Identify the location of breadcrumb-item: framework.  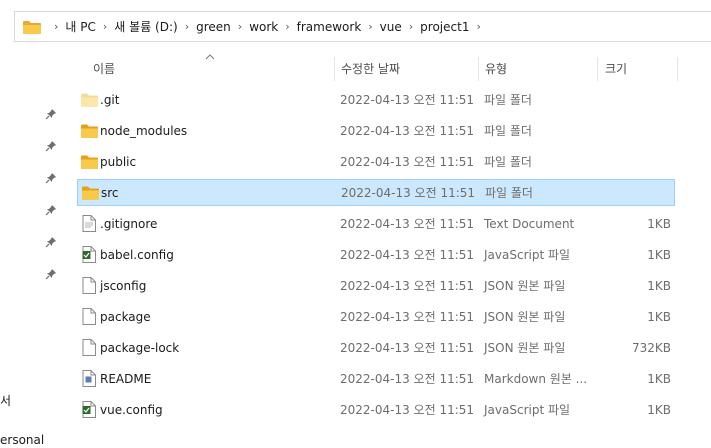
(329, 27).